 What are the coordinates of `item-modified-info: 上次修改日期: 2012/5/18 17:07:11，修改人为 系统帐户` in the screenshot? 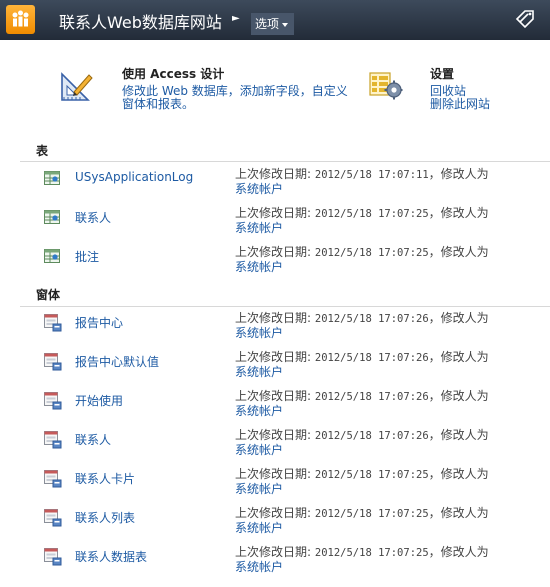 It's located at (362, 181).